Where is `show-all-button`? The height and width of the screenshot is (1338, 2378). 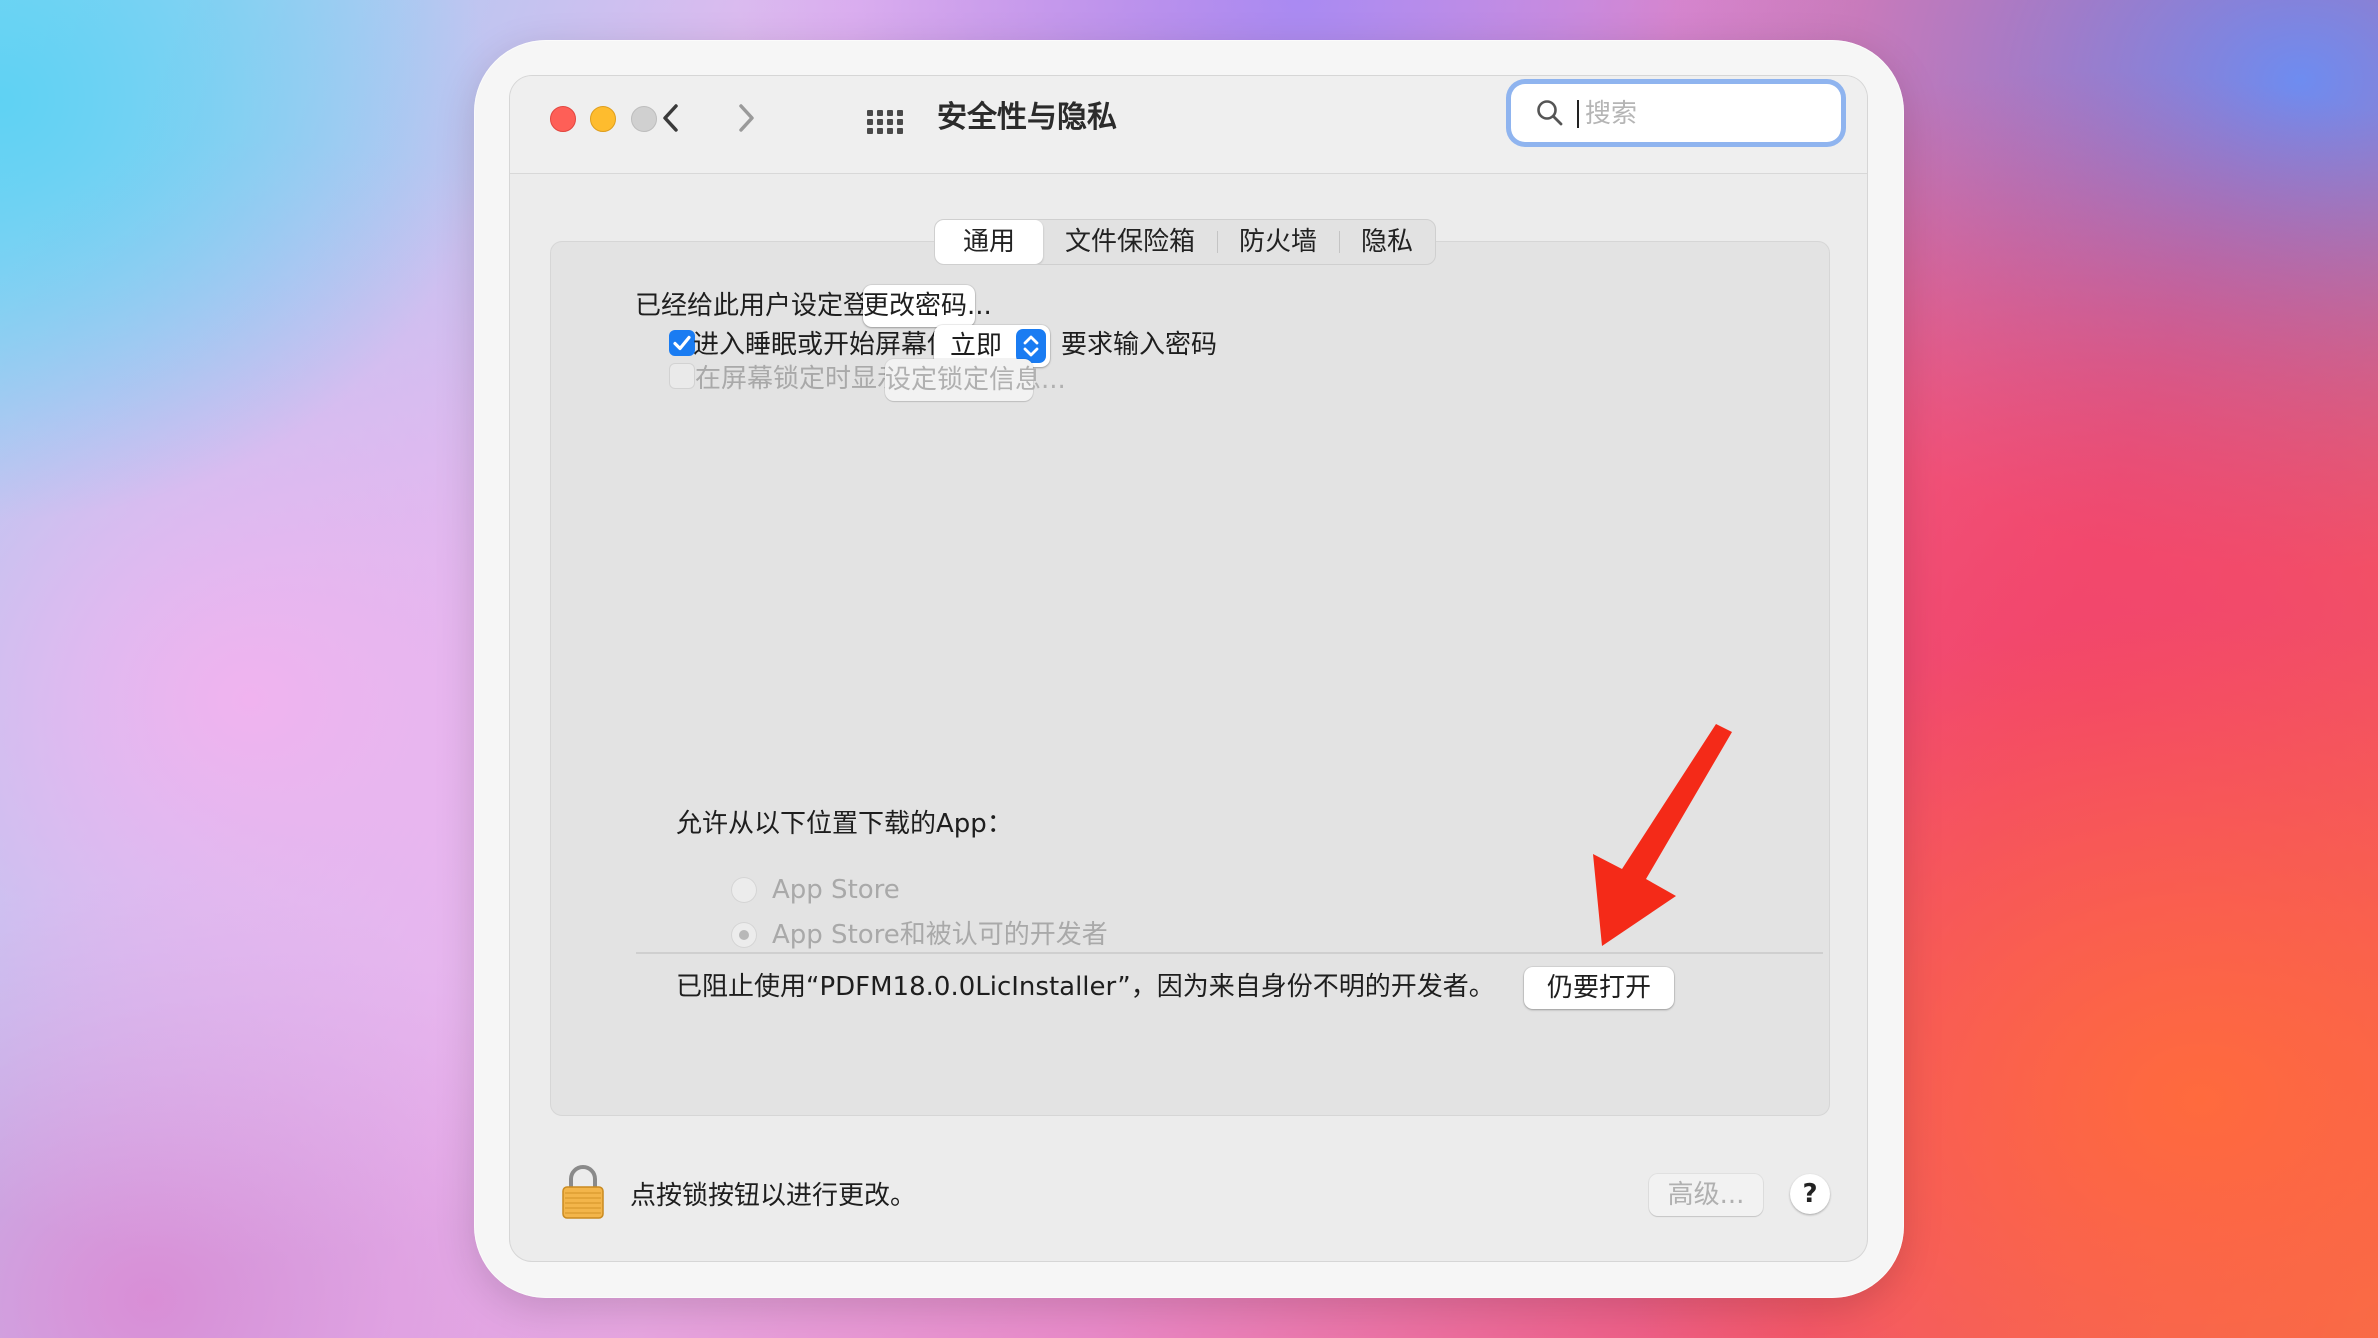 show-all-button is located at coordinates (885, 122).